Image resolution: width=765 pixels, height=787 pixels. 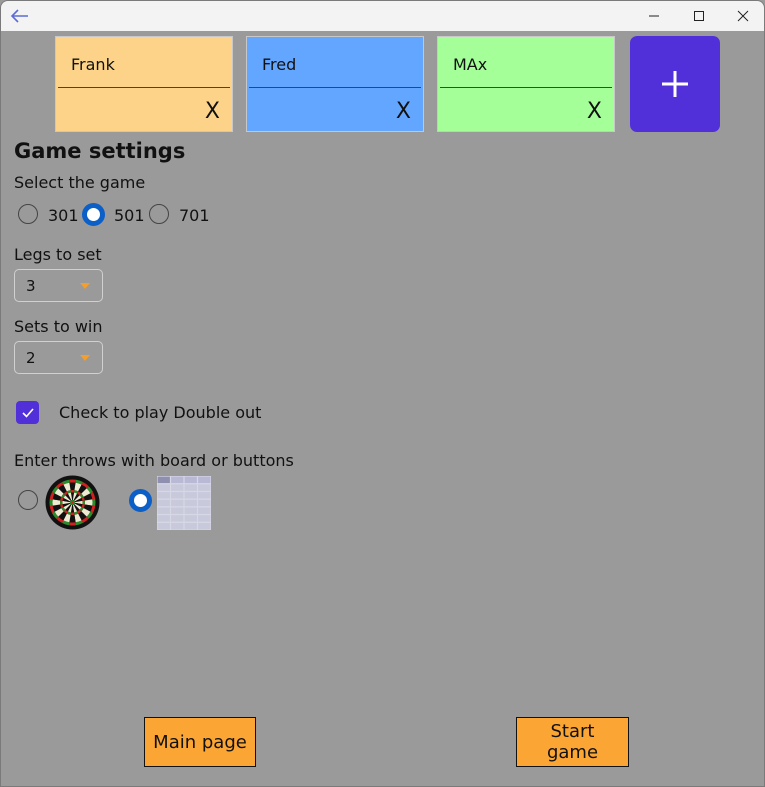 I want to click on player-card-2: Fred X, so click(x=335, y=84).